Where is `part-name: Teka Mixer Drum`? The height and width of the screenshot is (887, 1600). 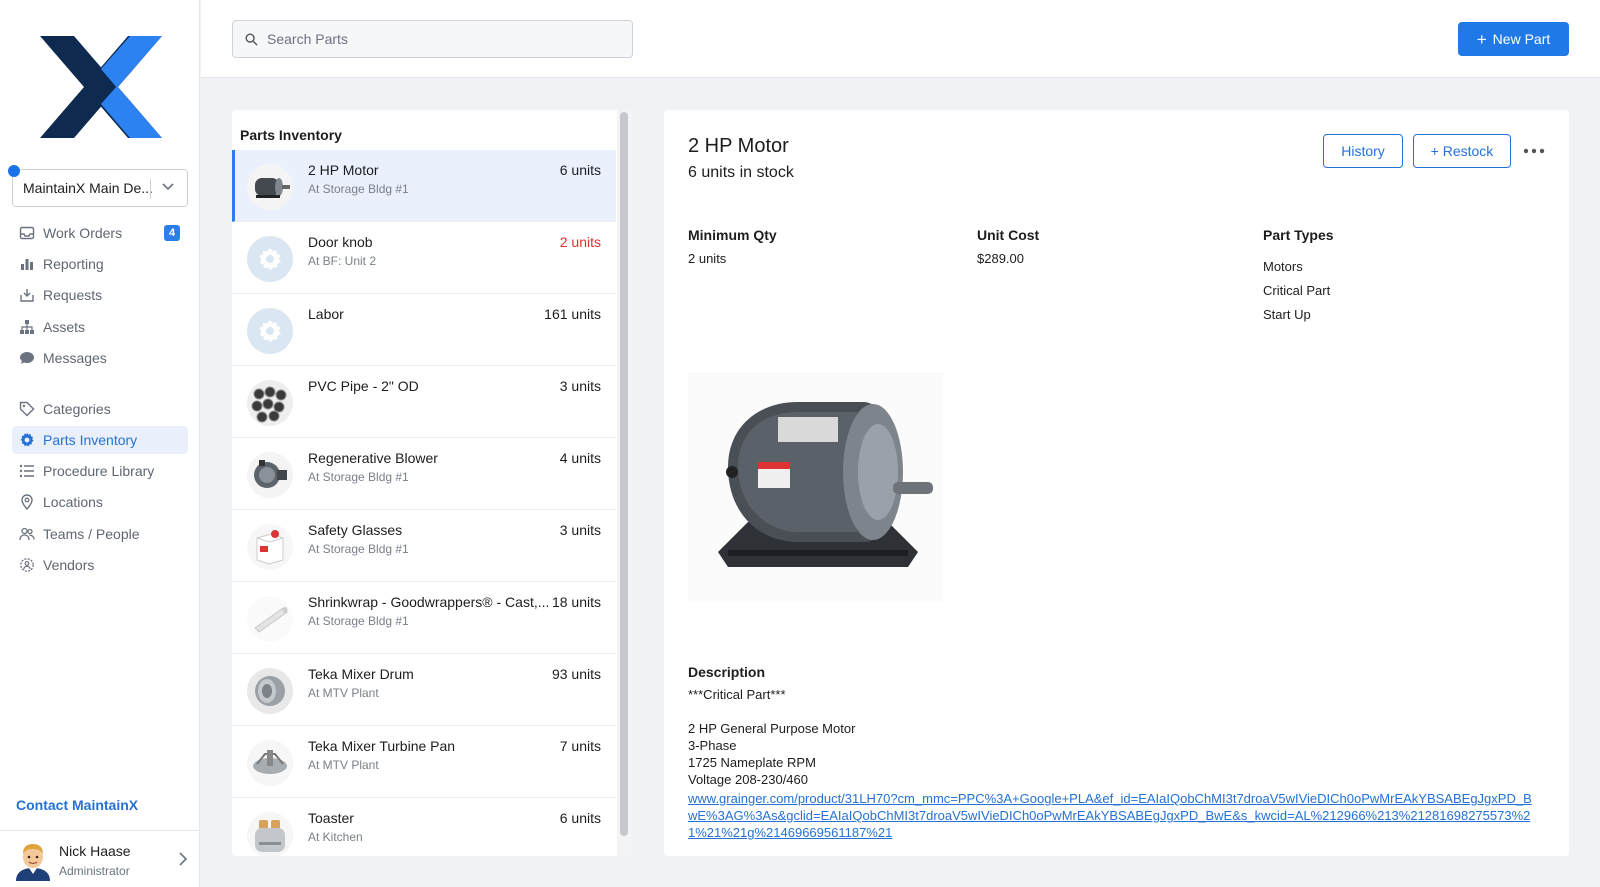 part-name: Teka Mixer Drum is located at coordinates (361, 674).